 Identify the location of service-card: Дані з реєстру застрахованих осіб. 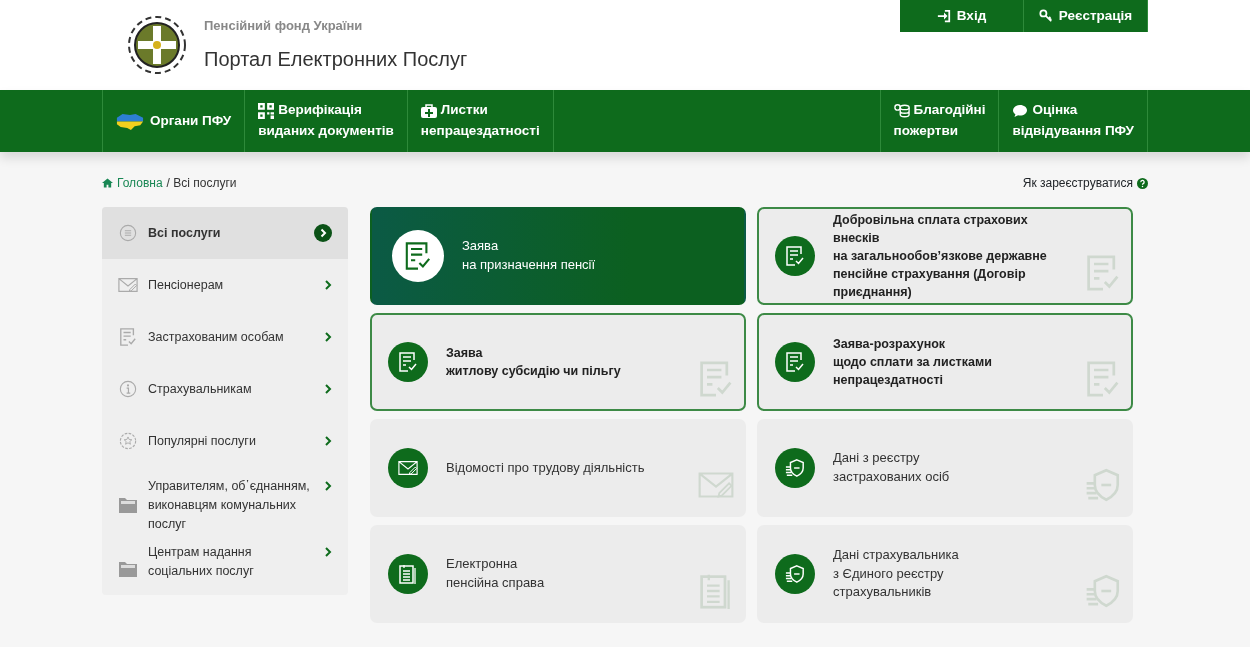
(945, 468).